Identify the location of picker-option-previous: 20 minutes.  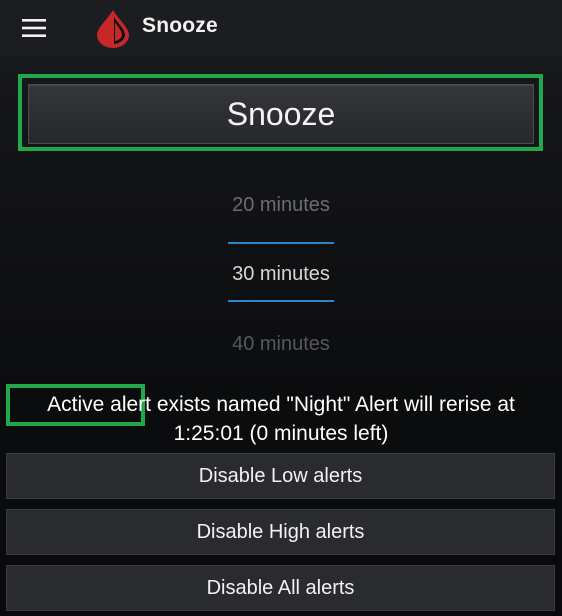
(281, 205).